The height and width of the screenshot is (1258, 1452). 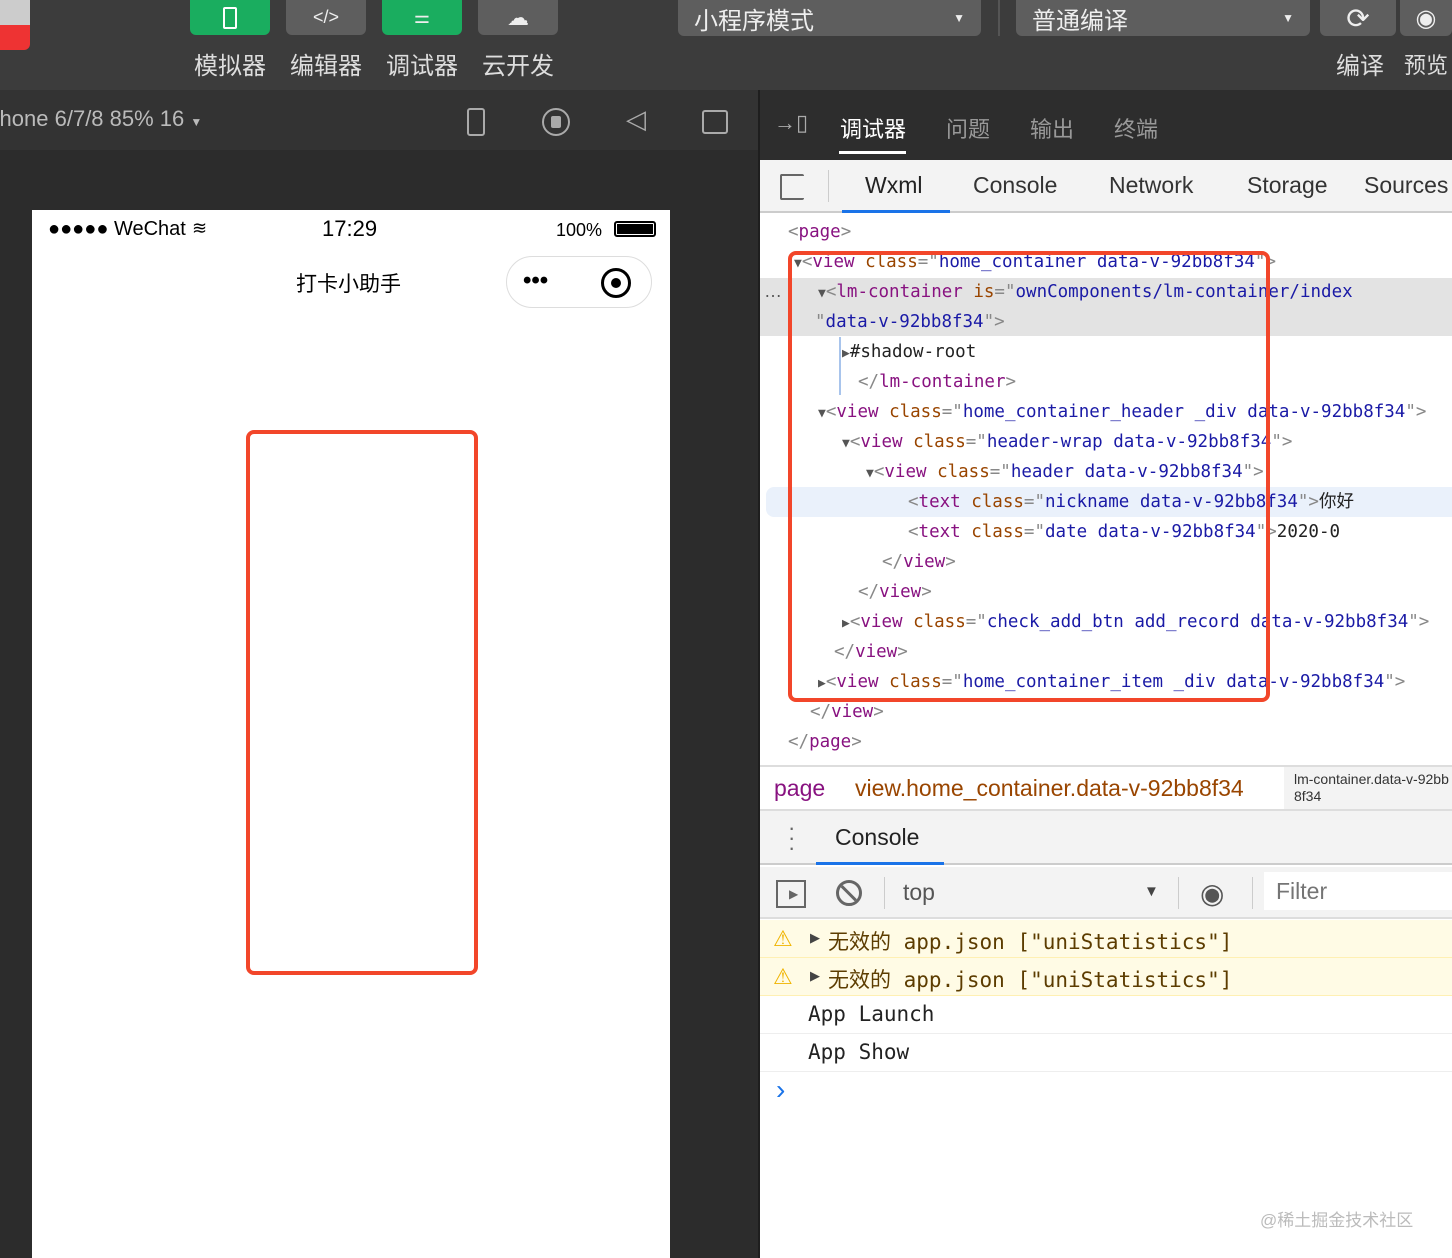 What do you see at coordinates (1368, 788) in the screenshot?
I see `breadcrumb-item: lm-container.data-v-92bb8f34` at bounding box center [1368, 788].